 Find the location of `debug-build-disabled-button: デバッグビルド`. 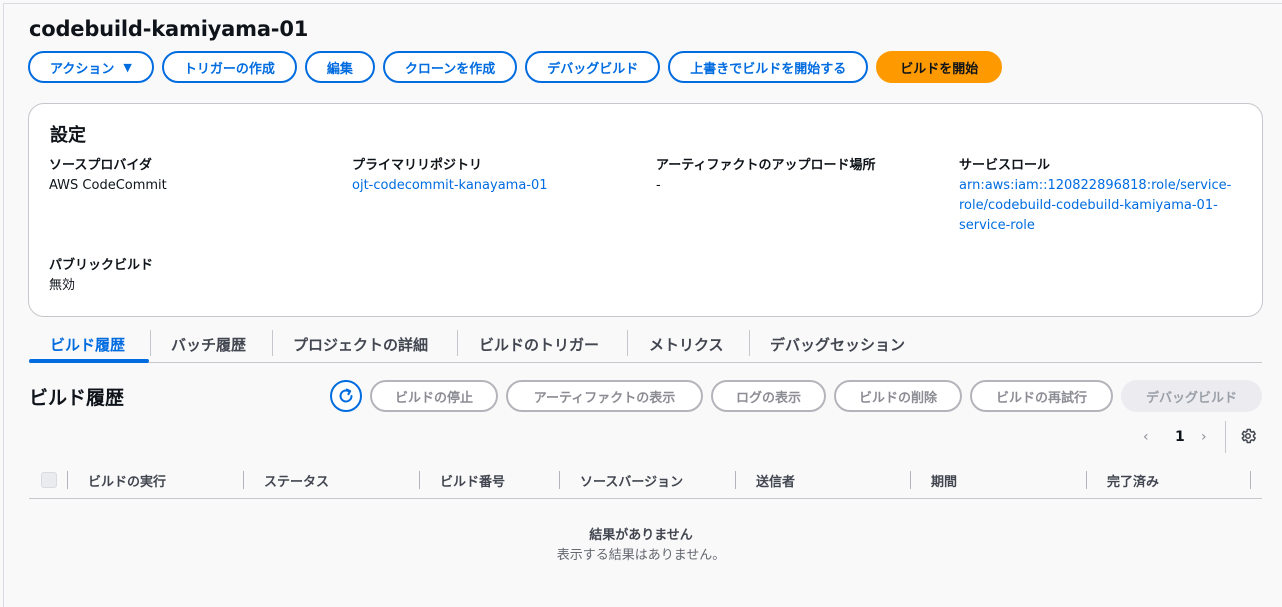

debug-build-disabled-button: デバッグビルド is located at coordinates (1191, 396).